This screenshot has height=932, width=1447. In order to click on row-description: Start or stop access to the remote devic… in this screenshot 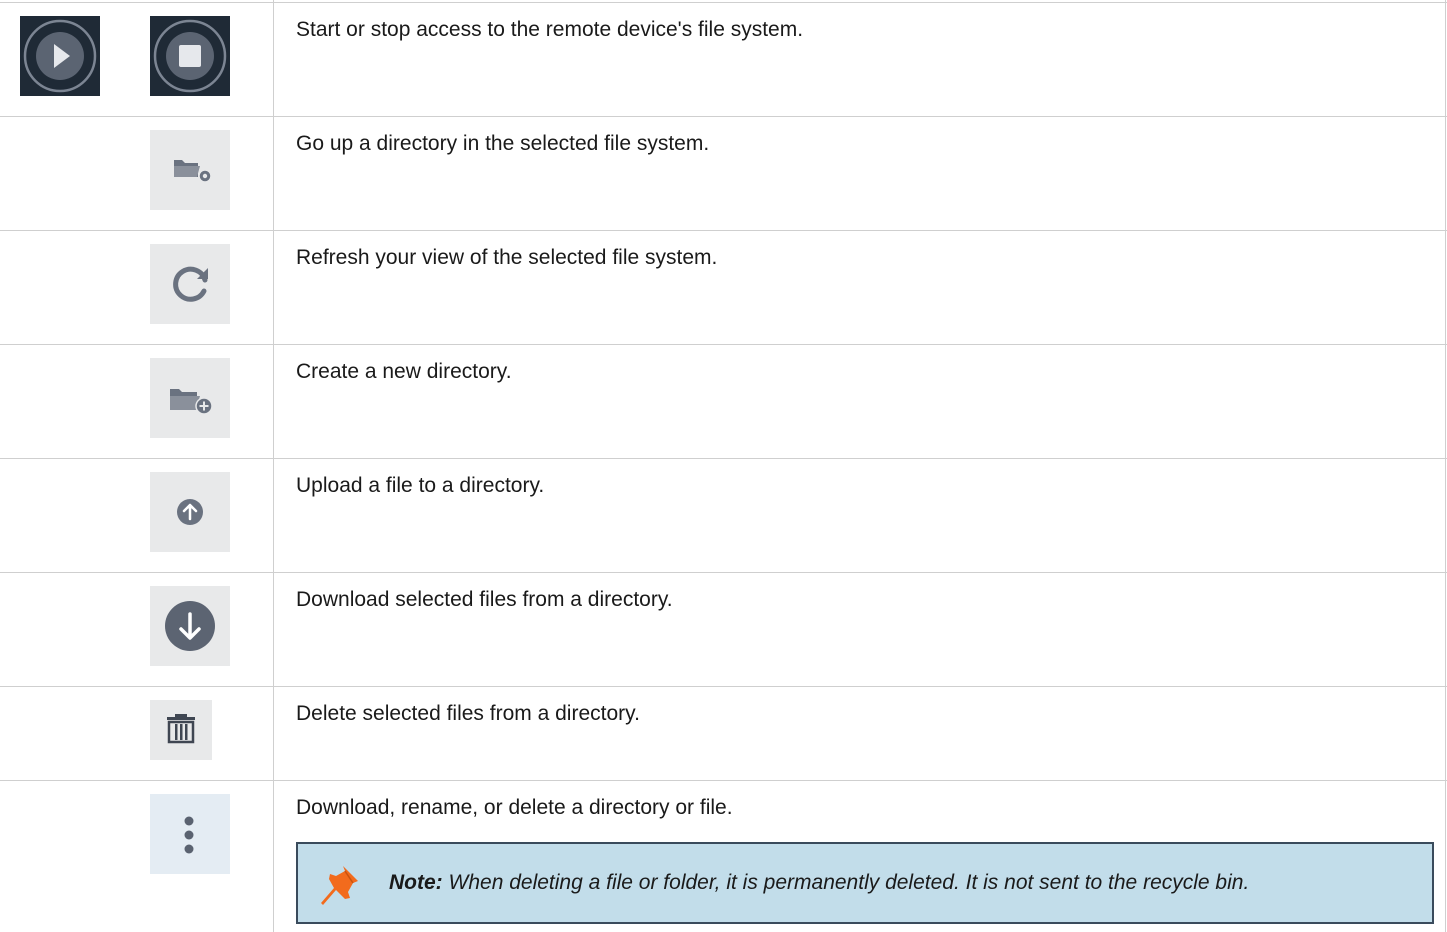, I will do `click(550, 29)`.